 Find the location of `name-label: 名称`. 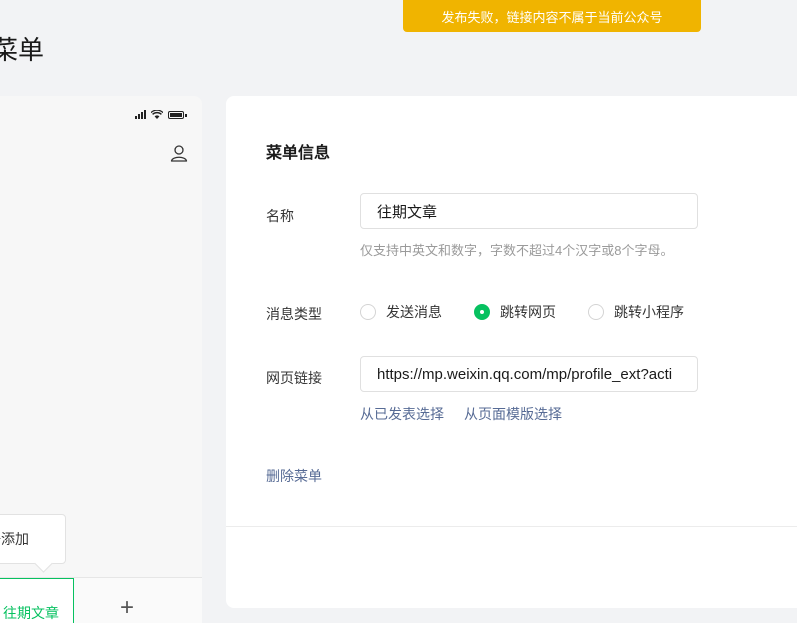

name-label: 名称 is located at coordinates (280, 216).